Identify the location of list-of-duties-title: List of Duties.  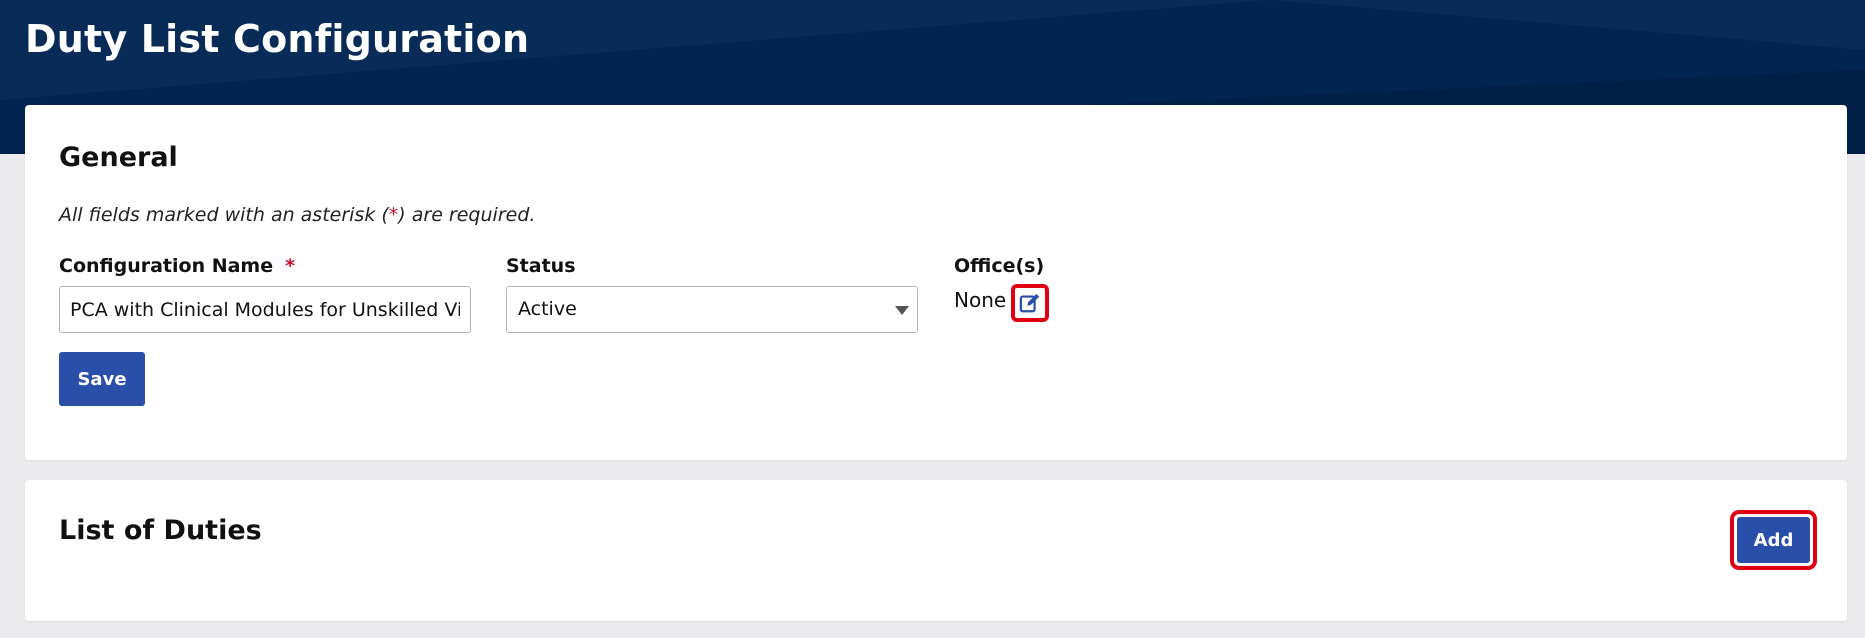
(160, 530).